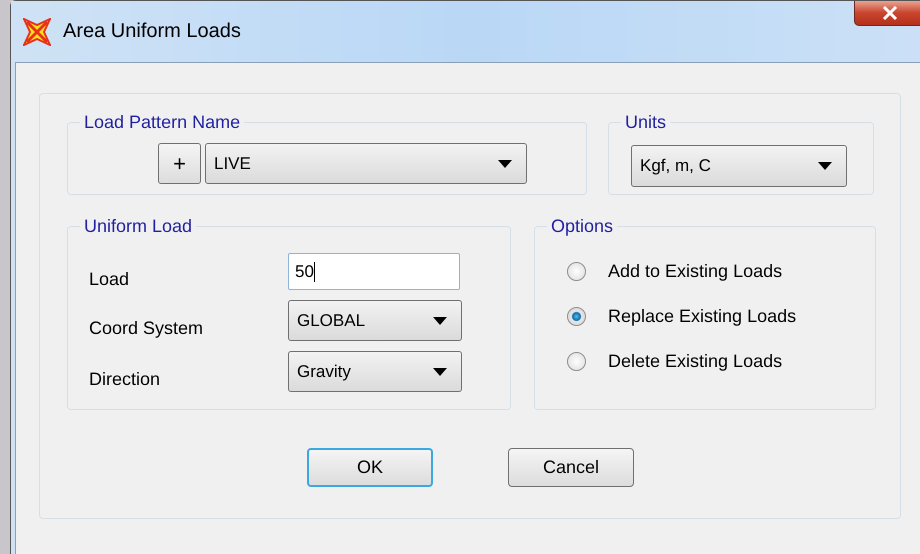 The width and height of the screenshot is (920, 554). Describe the element at coordinates (375, 320) in the screenshot. I see `dropdown: GLOBAL` at that location.